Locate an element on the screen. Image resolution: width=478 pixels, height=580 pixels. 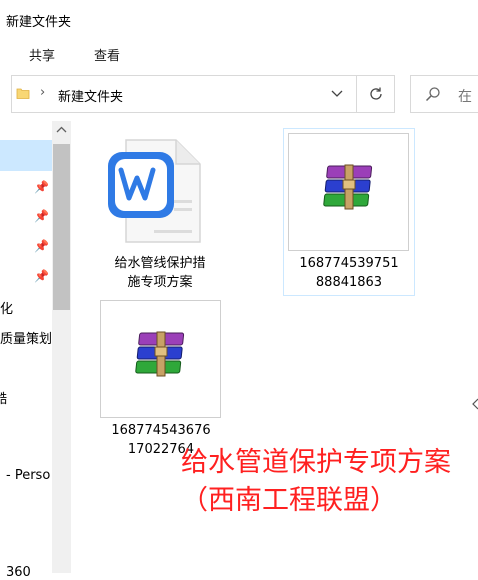
breadcrumb-current: 新建文件夹 is located at coordinates (90, 95).